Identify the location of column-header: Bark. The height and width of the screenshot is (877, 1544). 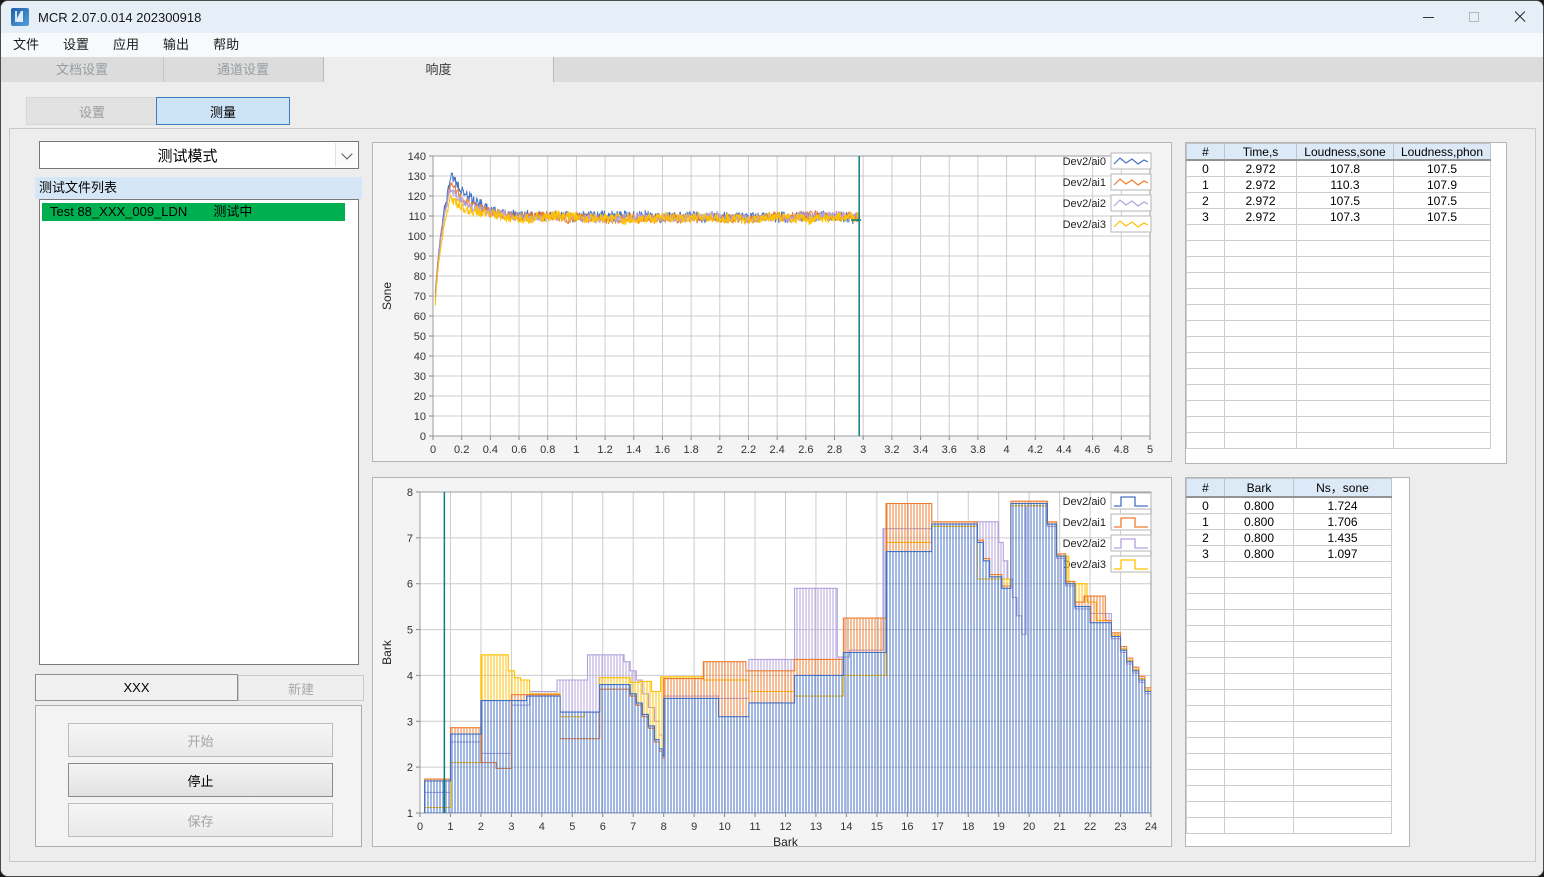
(1259, 488).